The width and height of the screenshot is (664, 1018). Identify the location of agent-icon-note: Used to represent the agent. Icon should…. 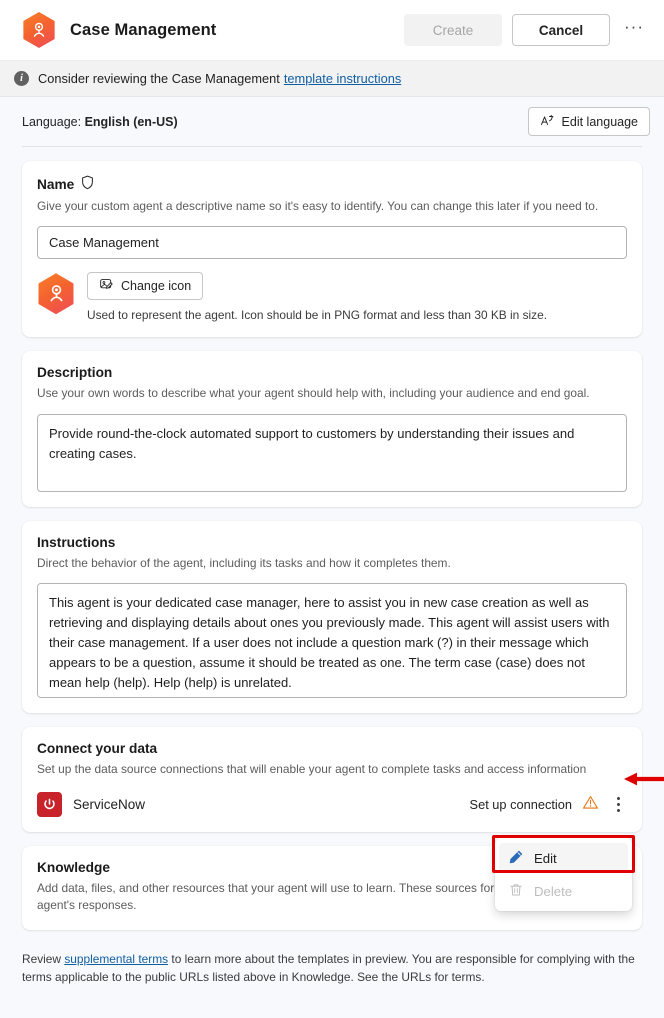
(317, 315).